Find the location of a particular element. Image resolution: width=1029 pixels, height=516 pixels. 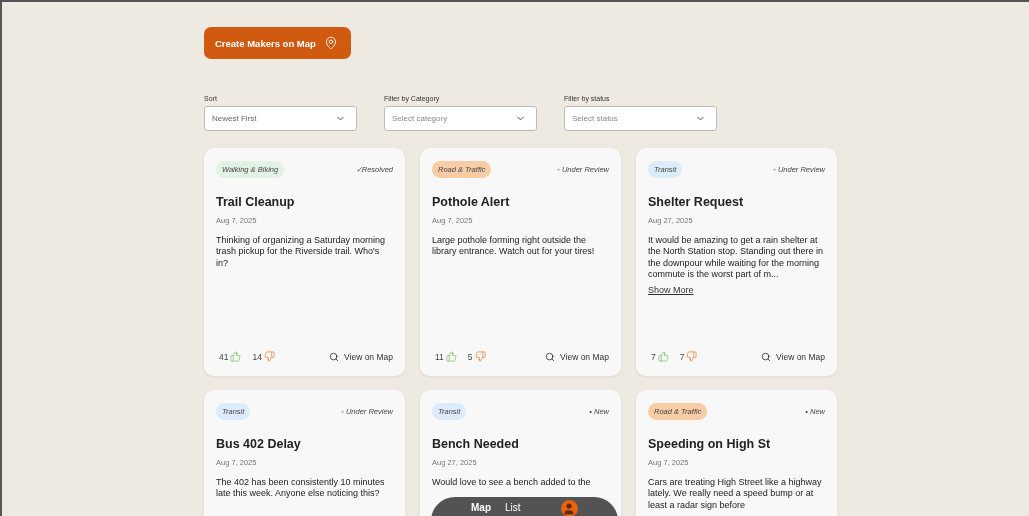

card-description: Thinking of organizing a Saturday morning trash pickup for the Riverside trail. Who's in? is located at coordinates (301, 252).